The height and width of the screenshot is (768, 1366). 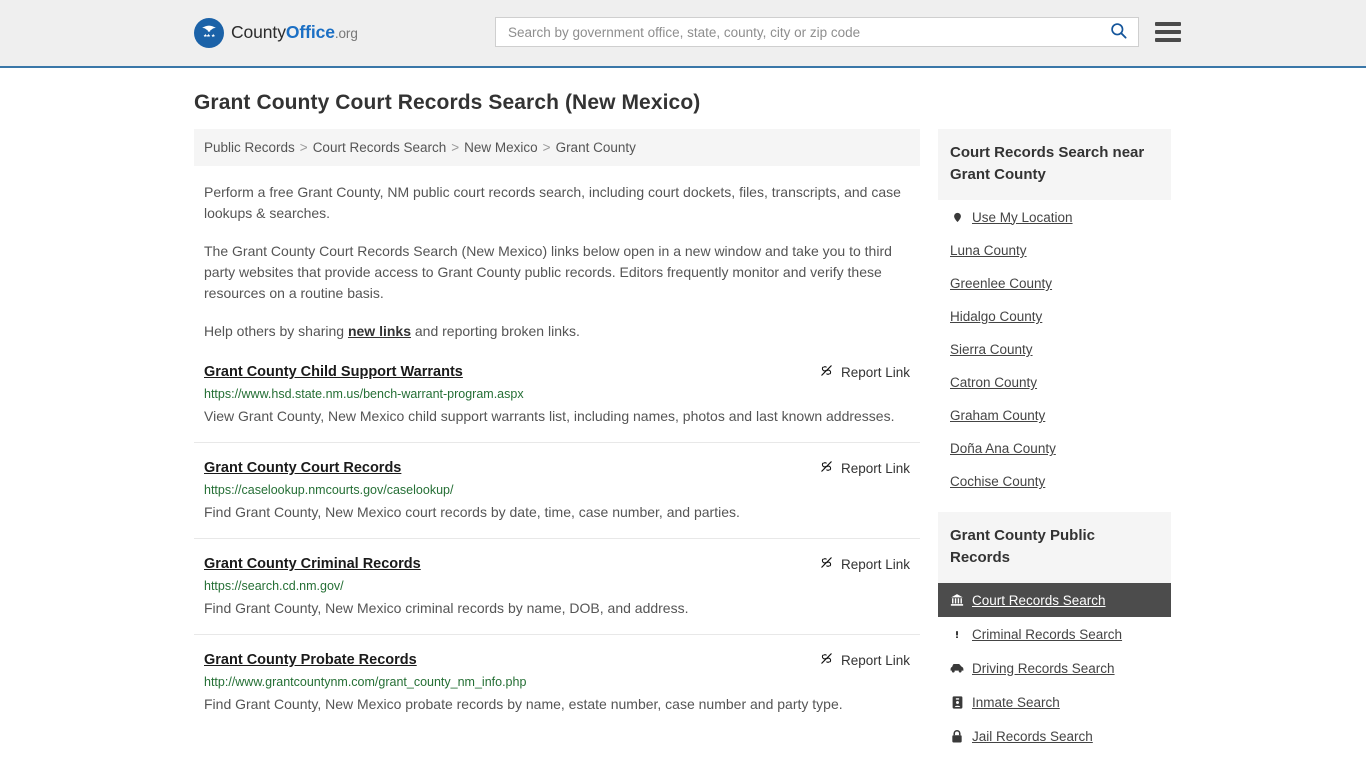 I want to click on sidebar-item-label: Sierra County, so click(x=991, y=349).